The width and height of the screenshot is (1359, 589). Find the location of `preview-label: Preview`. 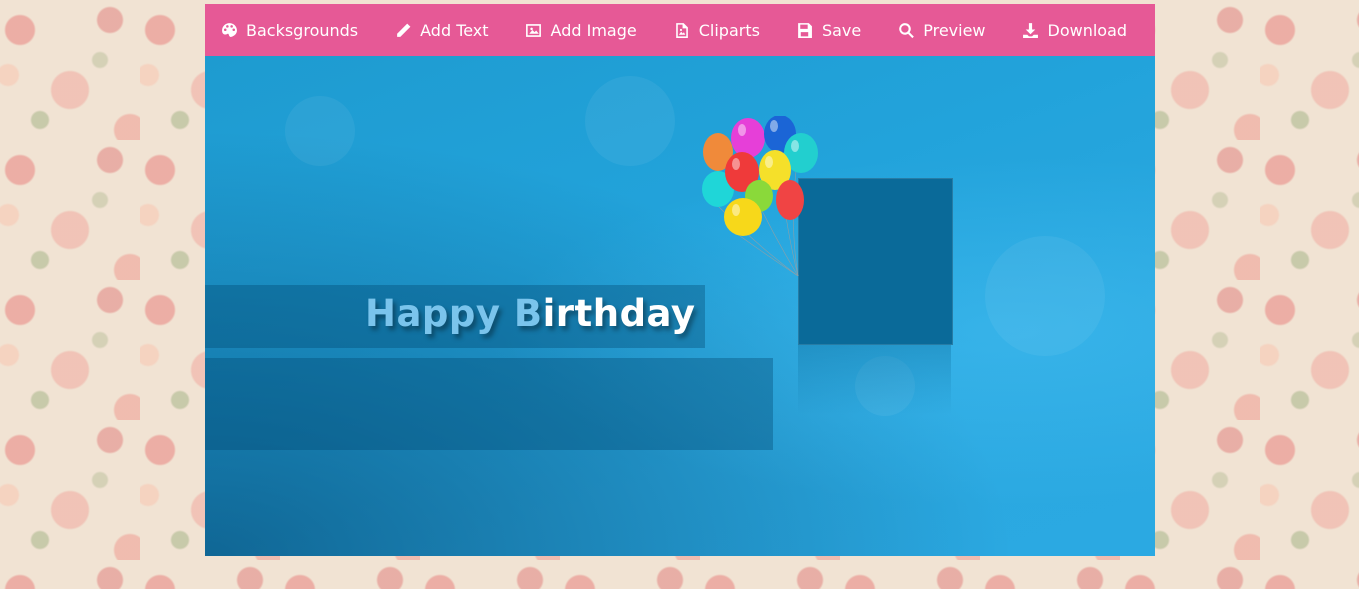

preview-label: Preview is located at coordinates (954, 30).